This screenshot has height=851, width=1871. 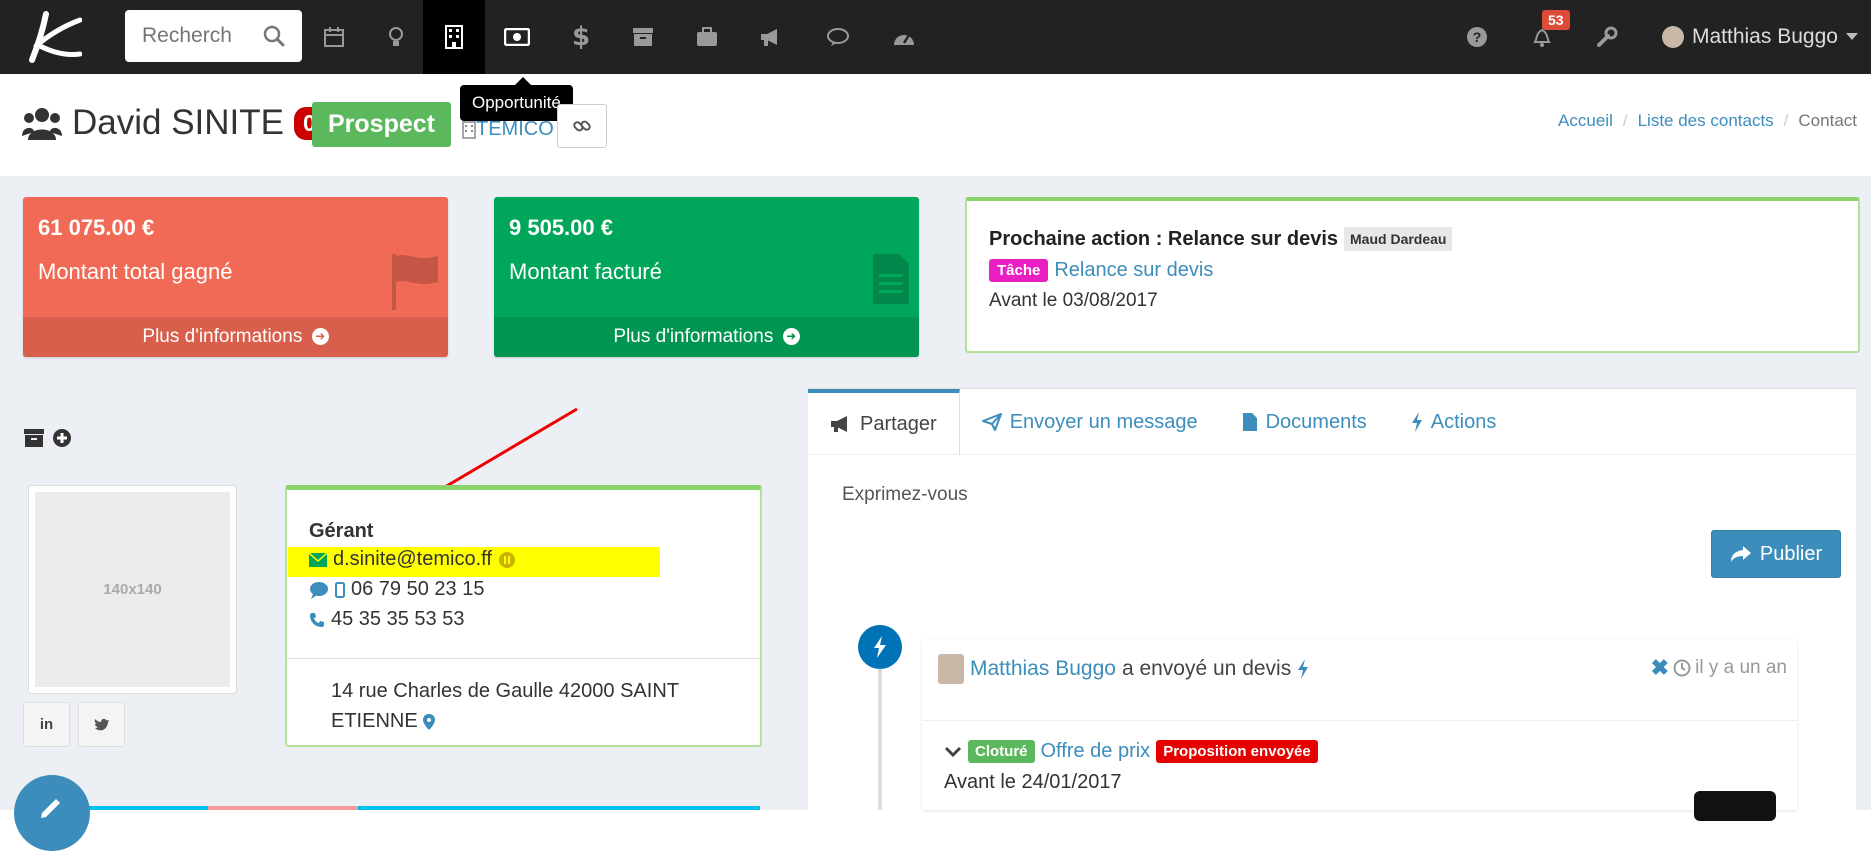 I want to click on map-marker-icon, so click(x=429, y=721).